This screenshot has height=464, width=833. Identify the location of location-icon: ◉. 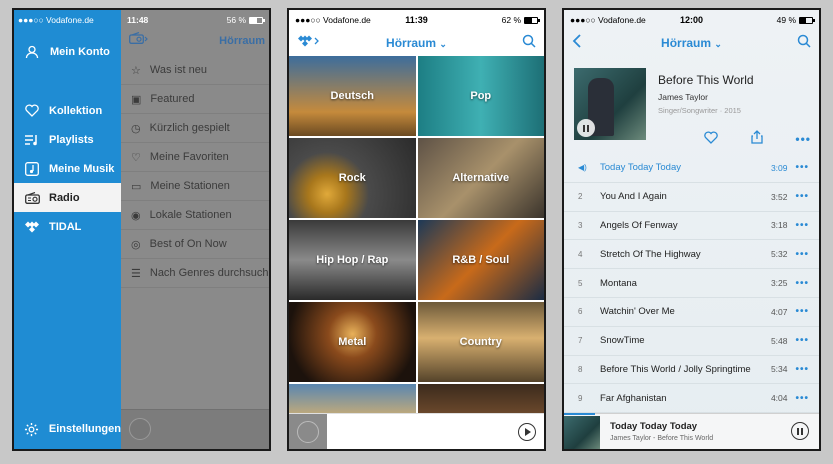
(136, 215).